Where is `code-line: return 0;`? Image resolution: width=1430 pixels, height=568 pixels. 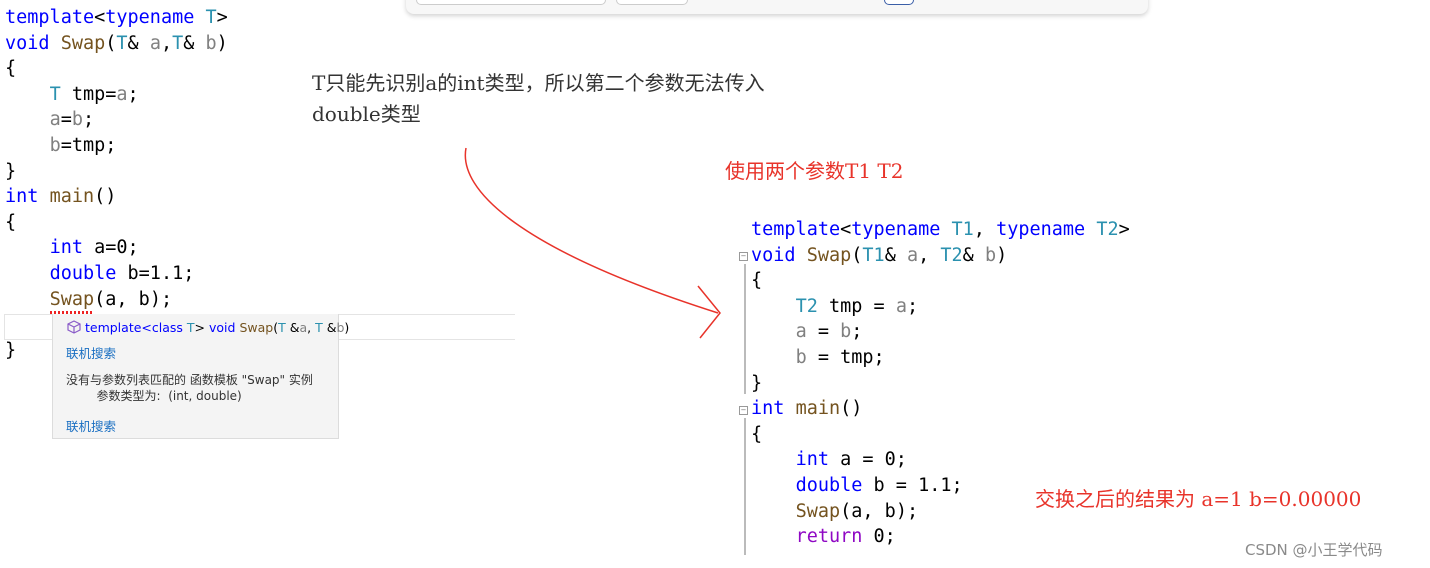 code-line: return 0; is located at coordinates (940, 537).